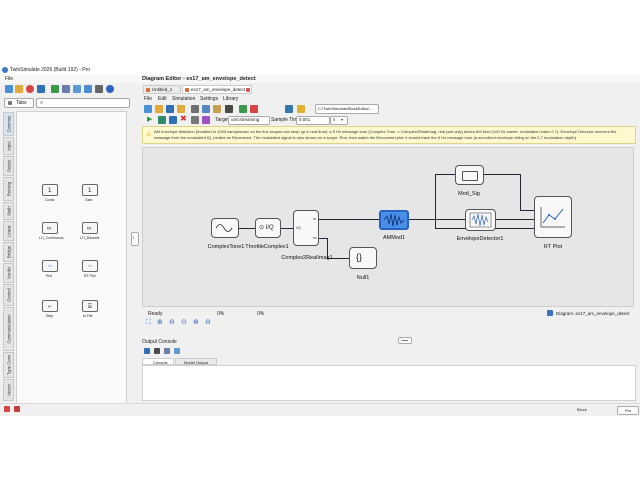  I want to click on settings-icon, so click(99, 89).